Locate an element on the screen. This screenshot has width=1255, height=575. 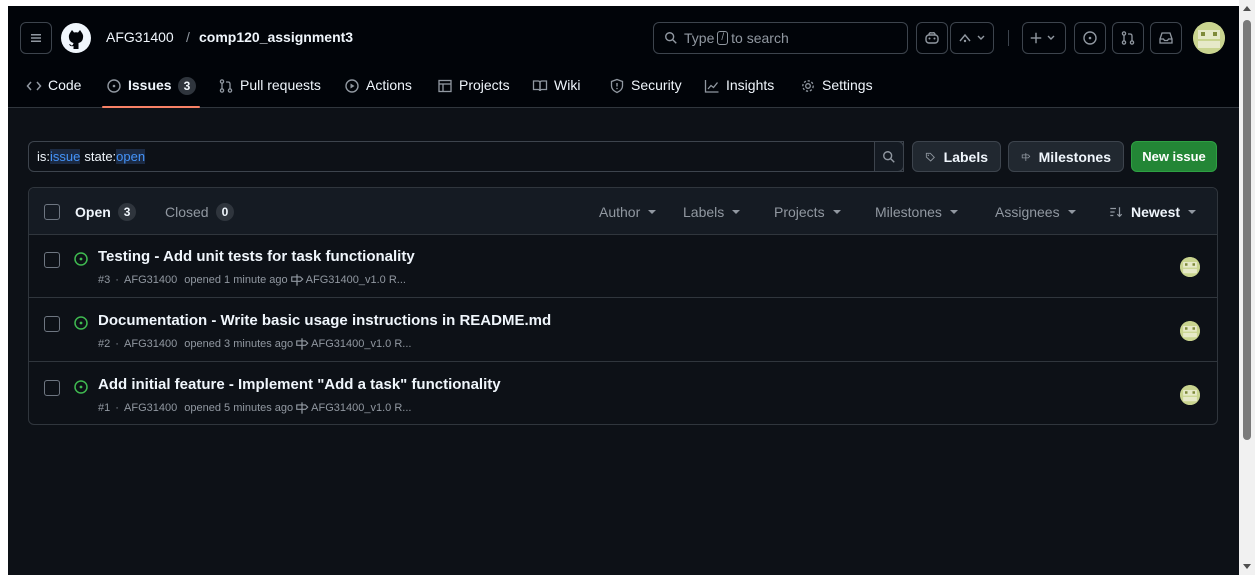
tab-issues: Issues 3 is located at coordinates (151, 90).